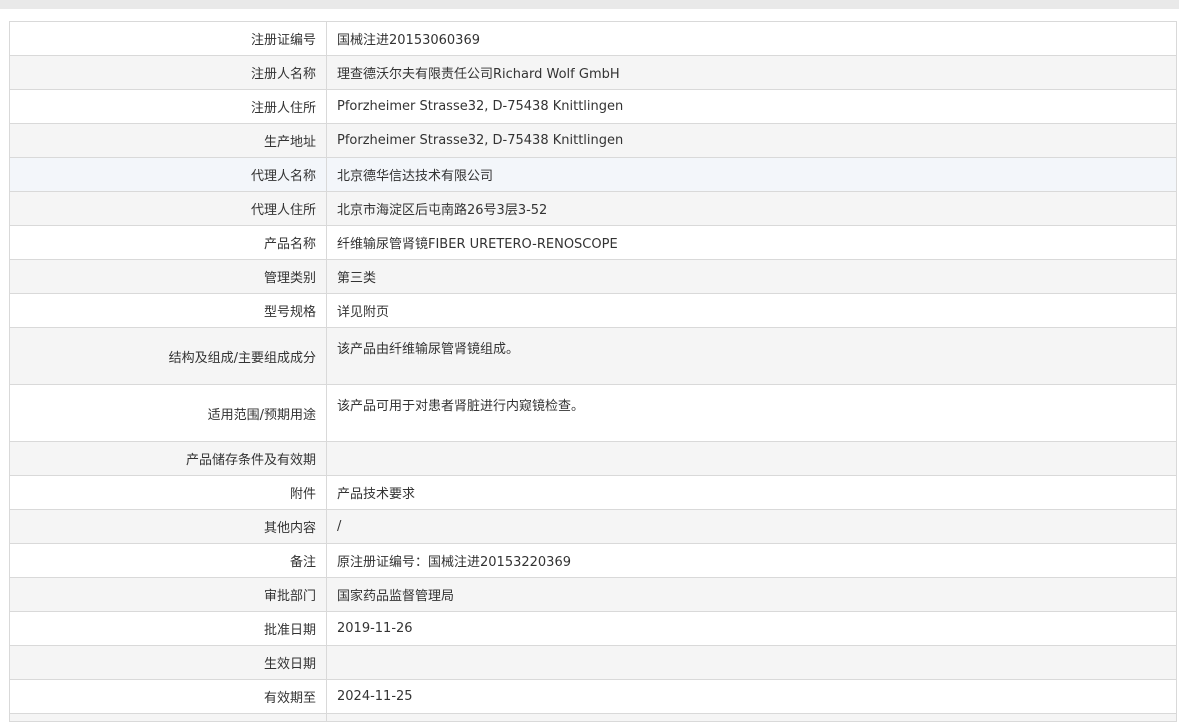 The width and height of the screenshot is (1179, 722). What do you see at coordinates (168, 458) in the screenshot?
I see `row-label: 产品储存条件及有效期` at bounding box center [168, 458].